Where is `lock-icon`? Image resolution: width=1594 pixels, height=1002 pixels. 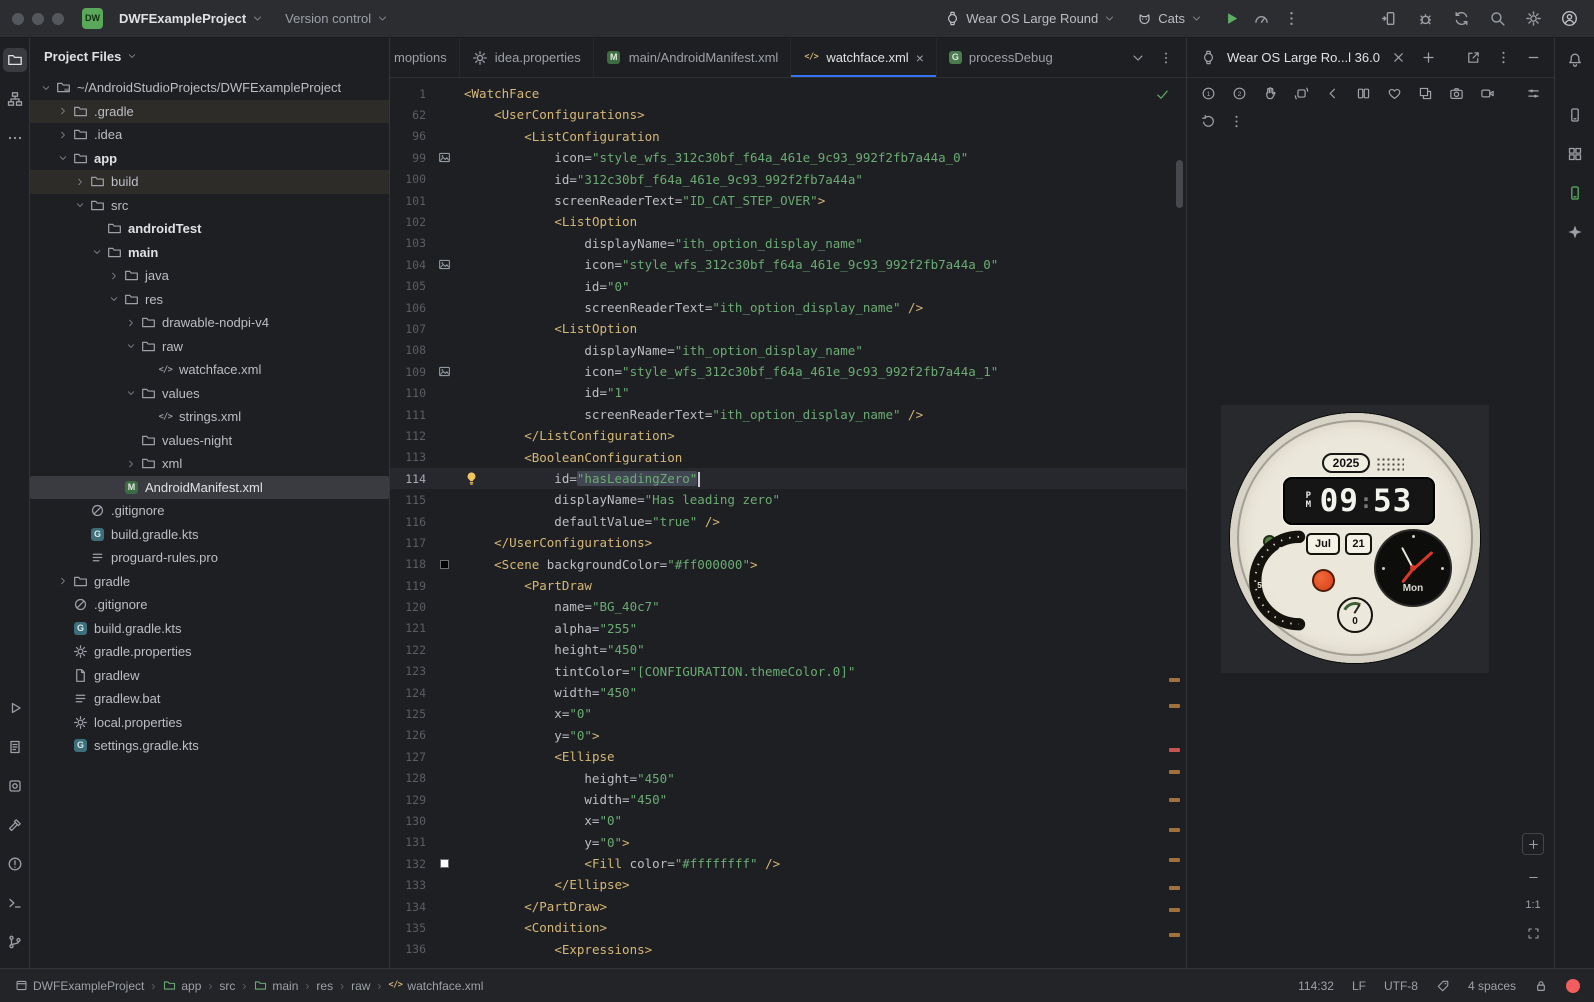
lock-icon is located at coordinates (1541, 986).